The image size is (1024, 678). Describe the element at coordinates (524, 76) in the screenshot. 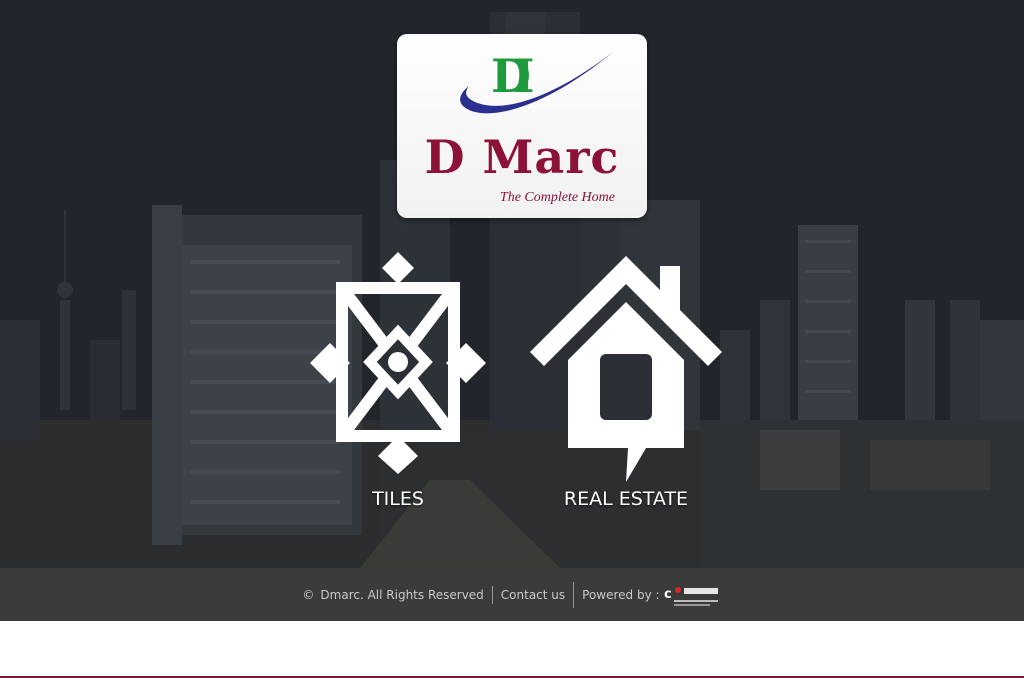

I see `logo-i-letter: I` at that location.